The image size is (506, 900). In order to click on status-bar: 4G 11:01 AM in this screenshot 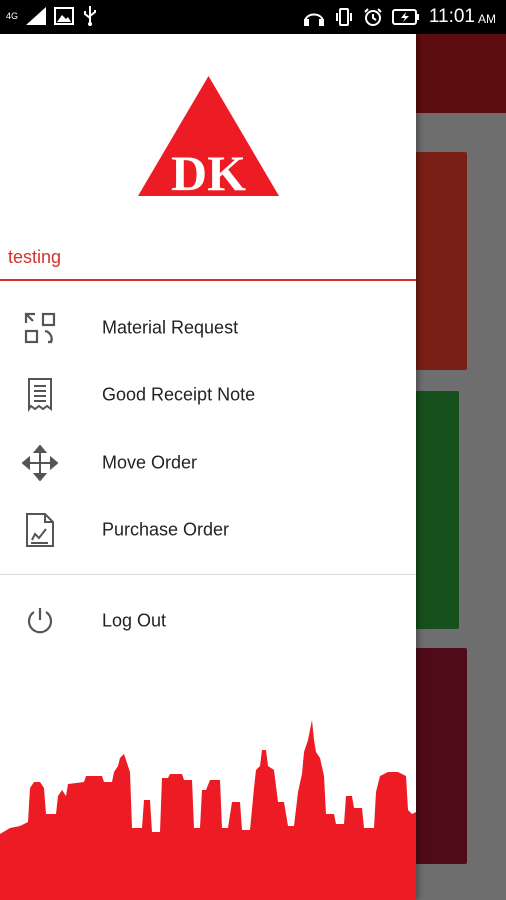, I will do `click(253, 17)`.